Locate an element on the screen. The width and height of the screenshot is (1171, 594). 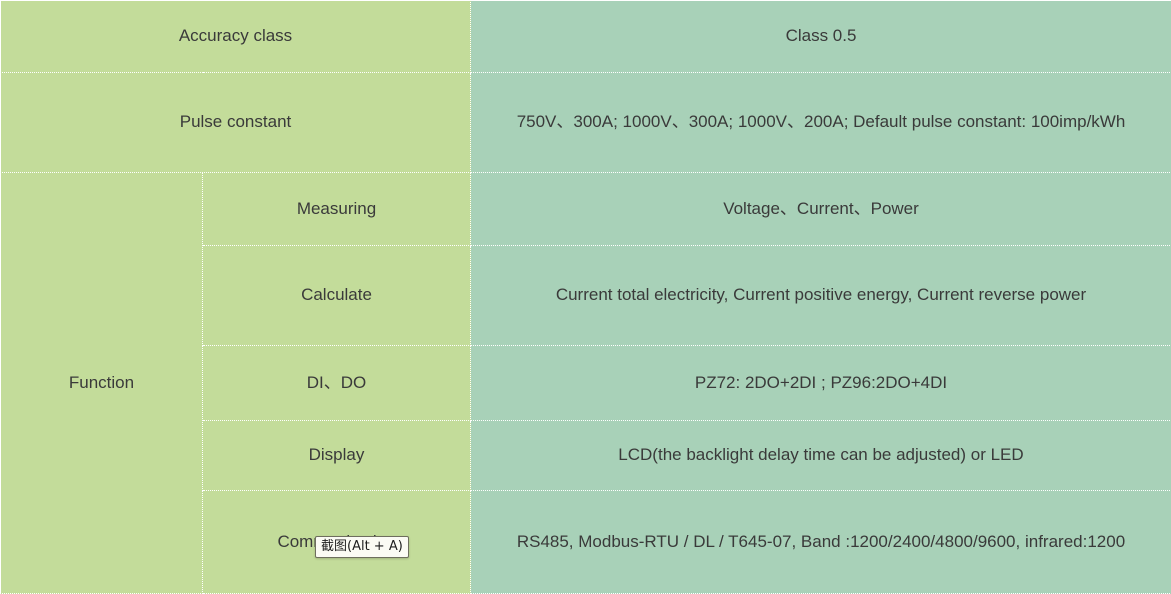
row-sublabel-di-do: DI、DO is located at coordinates (337, 383).